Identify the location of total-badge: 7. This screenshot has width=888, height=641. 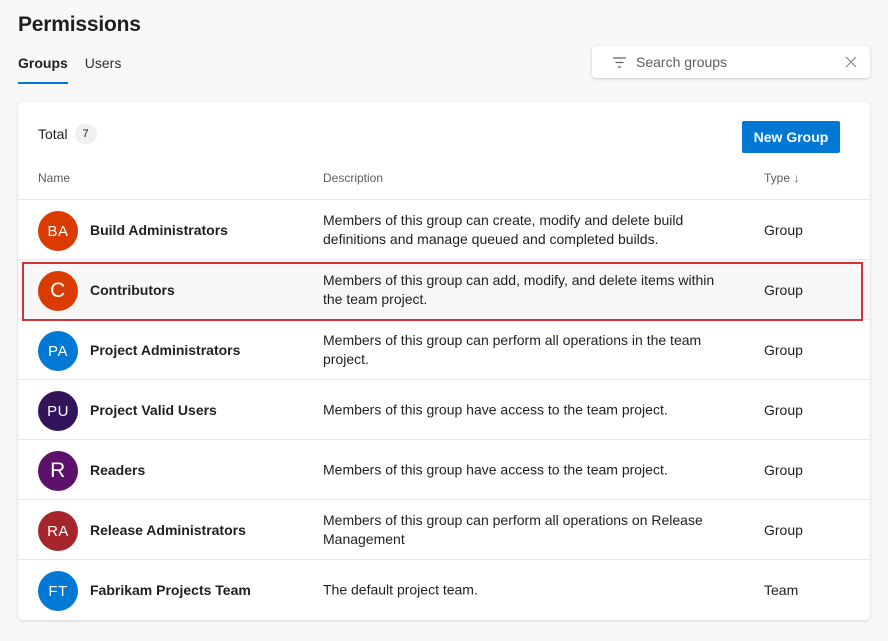
(85, 134).